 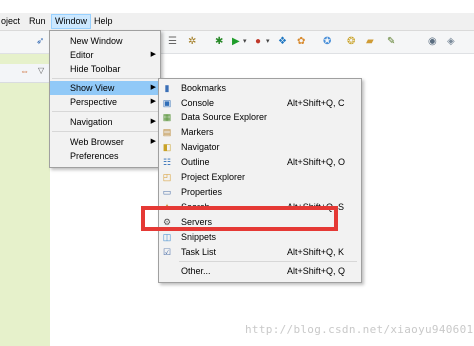 I want to click on menu-item-markers: ▤ Markers, so click(x=260, y=132).